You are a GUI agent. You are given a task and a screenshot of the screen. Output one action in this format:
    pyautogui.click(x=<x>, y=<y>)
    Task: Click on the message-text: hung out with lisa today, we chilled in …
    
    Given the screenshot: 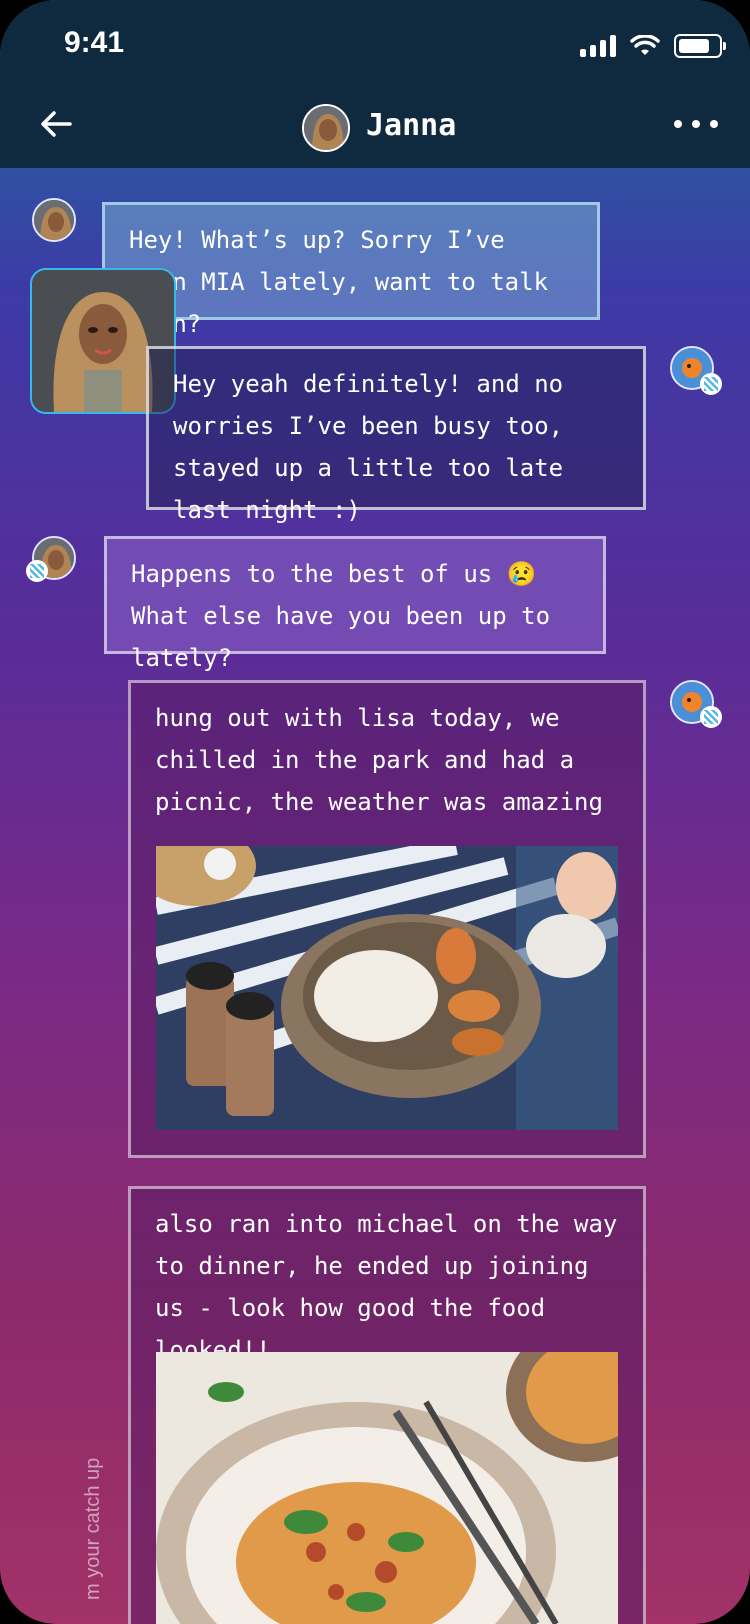 What is the action you would take?
    pyautogui.click(x=379, y=760)
    